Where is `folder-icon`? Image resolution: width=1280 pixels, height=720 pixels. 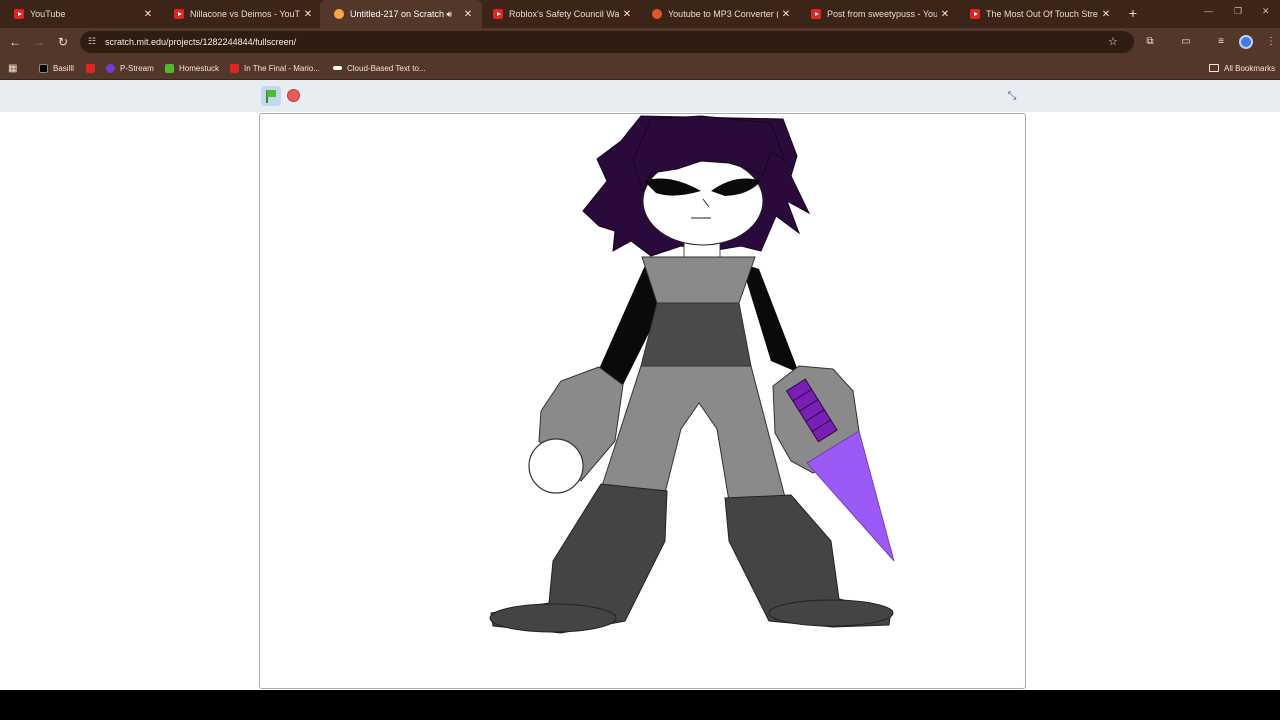
folder-icon is located at coordinates (1214, 68).